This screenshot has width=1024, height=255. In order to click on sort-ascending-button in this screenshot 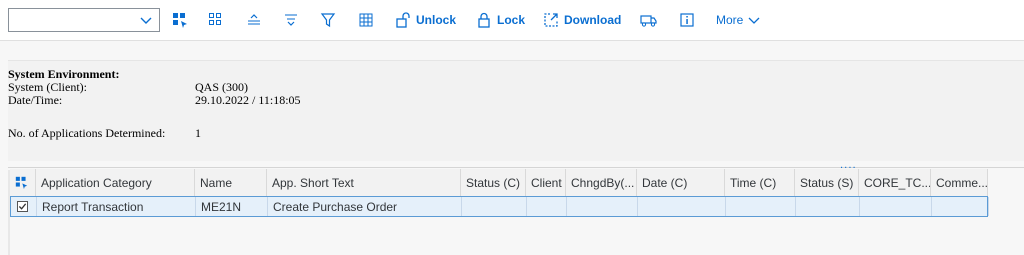, I will do `click(254, 20)`.